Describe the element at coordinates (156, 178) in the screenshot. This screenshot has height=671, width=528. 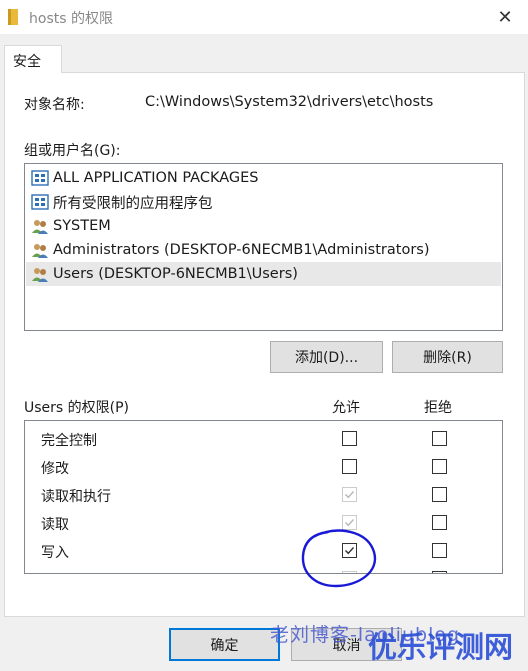
I see `list-item-label: ALL APPLICATION PACKAGES` at that location.